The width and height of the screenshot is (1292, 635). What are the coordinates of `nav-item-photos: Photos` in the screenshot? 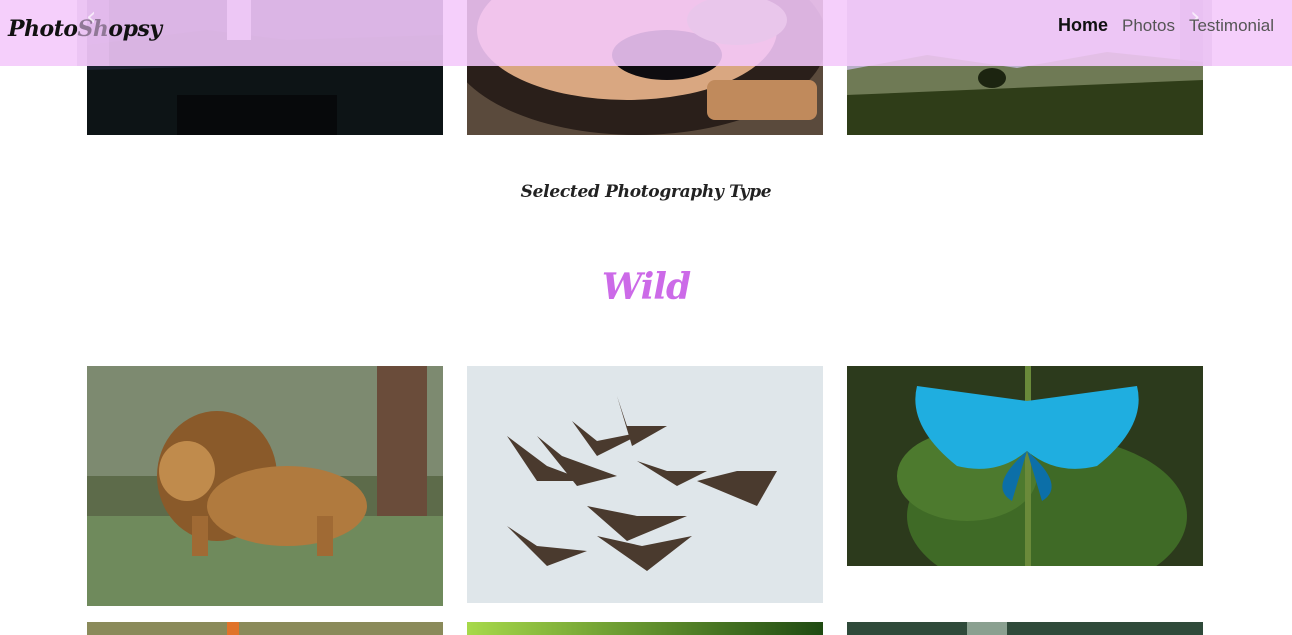 It's located at (1148, 26).